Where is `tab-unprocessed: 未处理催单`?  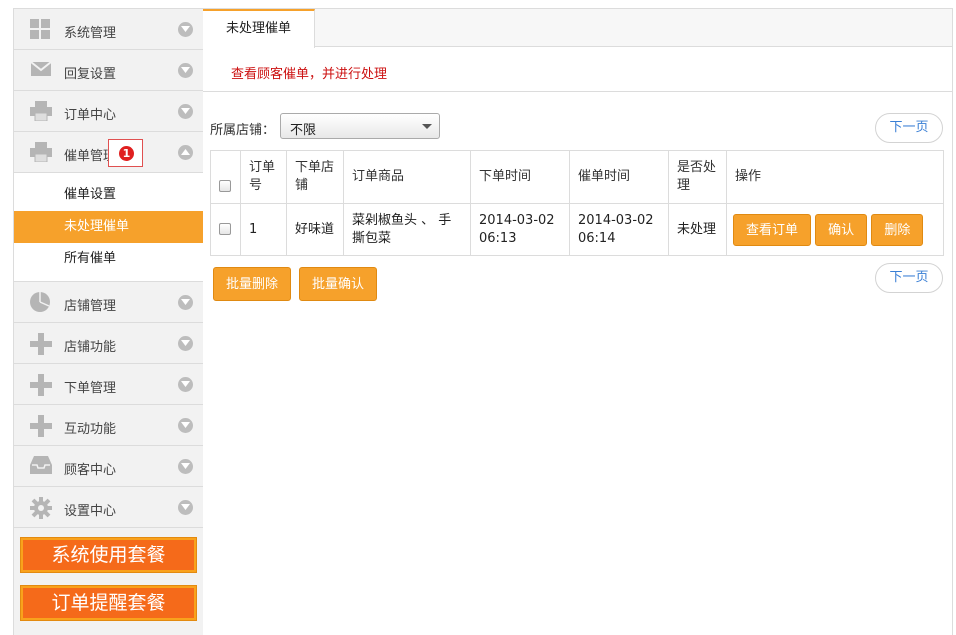 tab-unprocessed: 未处理催单 is located at coordinates (259, 28).